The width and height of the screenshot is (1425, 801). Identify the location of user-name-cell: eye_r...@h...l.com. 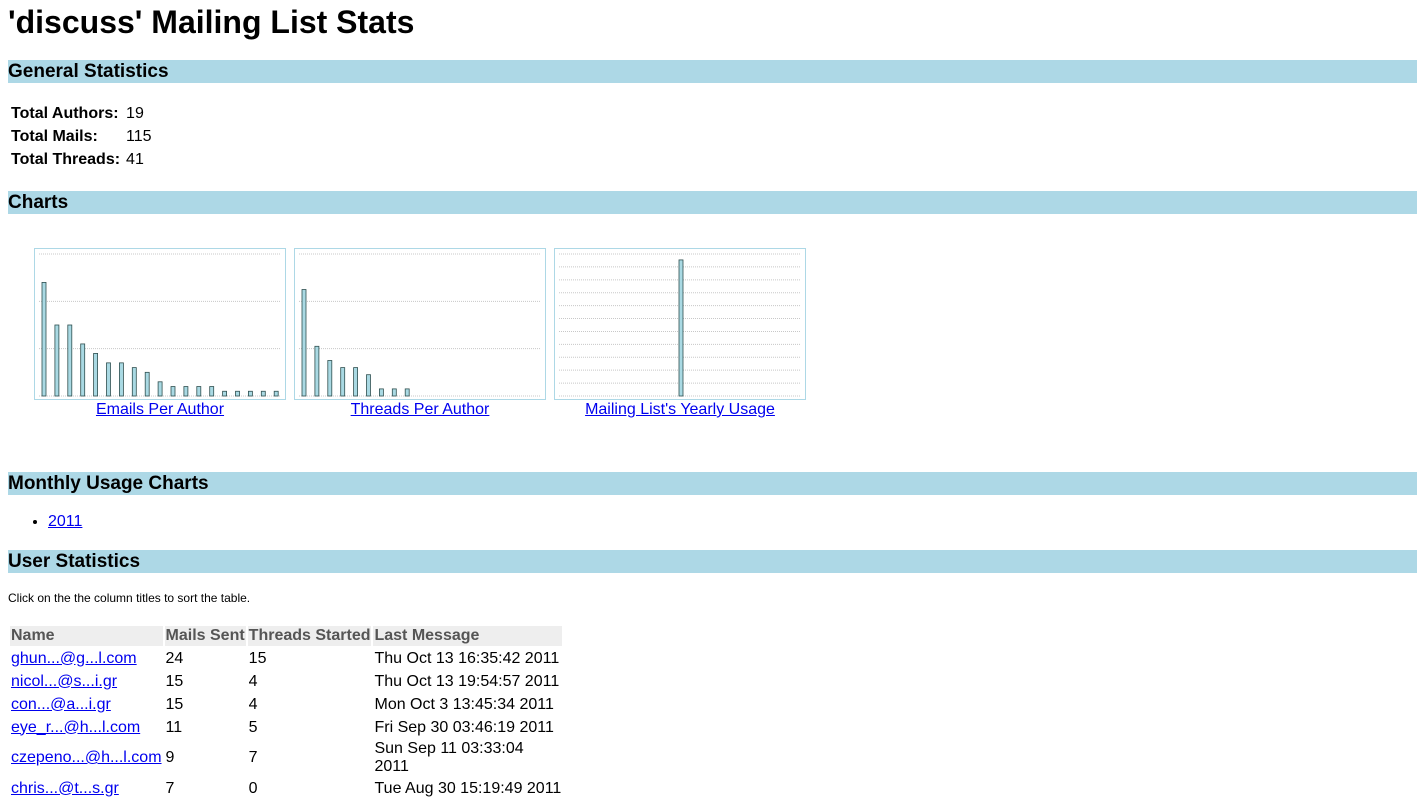
(86, 727).